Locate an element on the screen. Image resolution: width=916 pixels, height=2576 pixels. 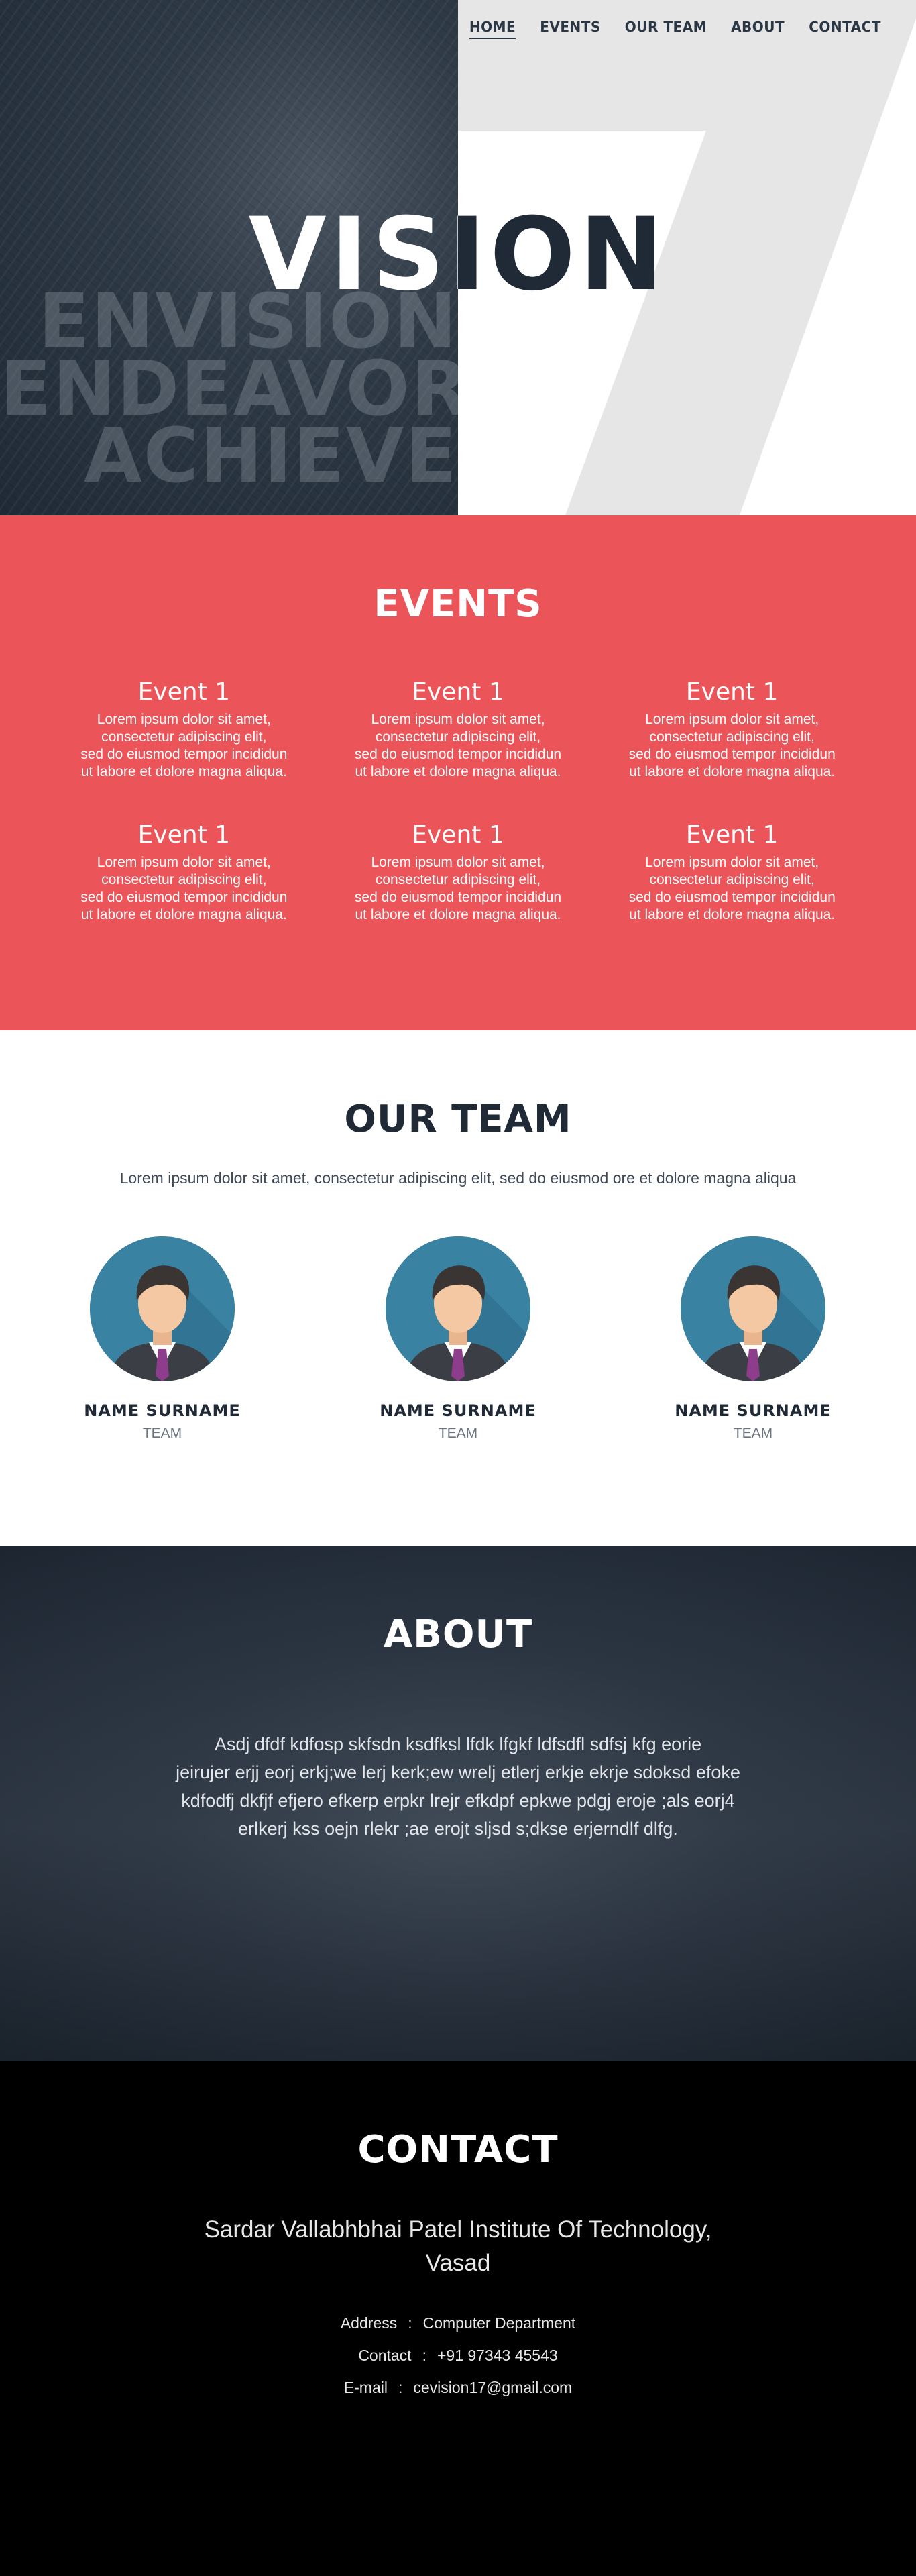
about-title: ABOUT is located at coordinates (458, 1634).